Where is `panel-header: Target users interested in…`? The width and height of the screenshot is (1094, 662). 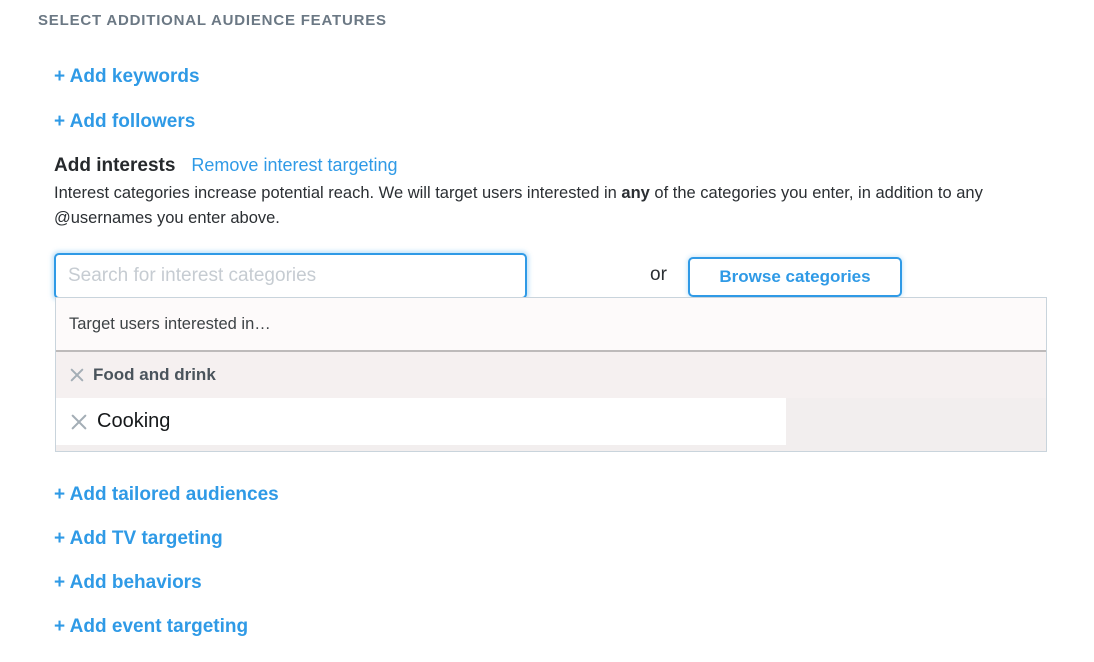 panel-header: Target users interested in… is located at coordinates (551, 325).